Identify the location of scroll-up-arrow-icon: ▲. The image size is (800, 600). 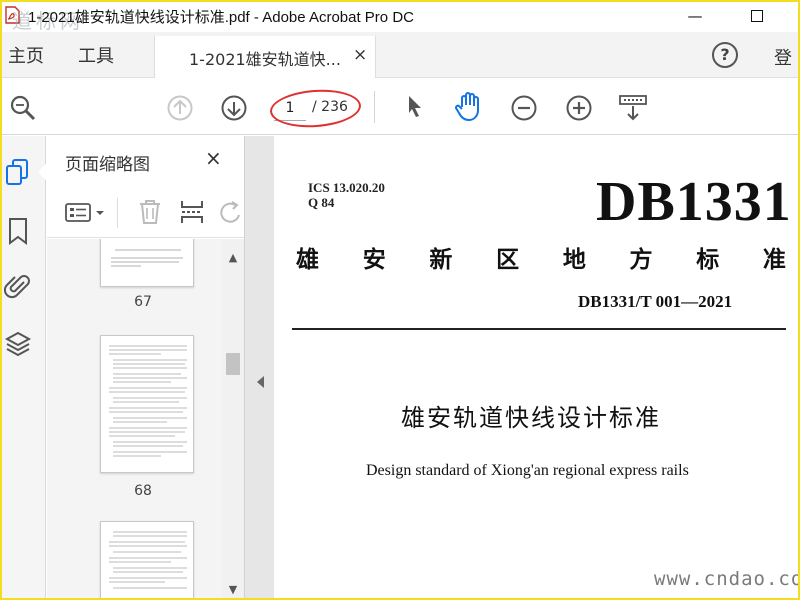
(233, 260).